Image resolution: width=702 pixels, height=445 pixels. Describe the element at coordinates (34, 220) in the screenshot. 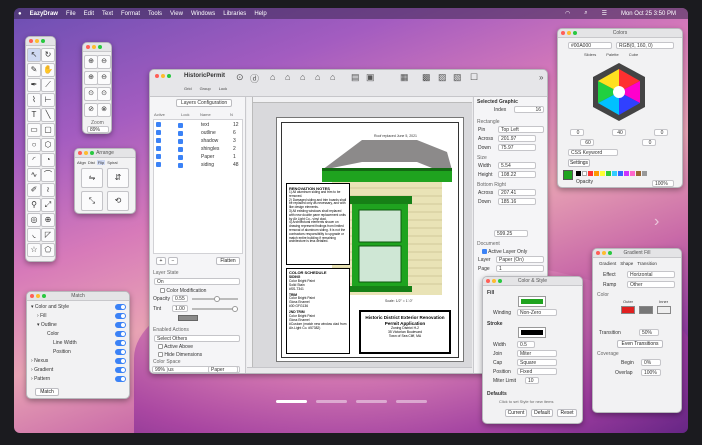

I see `spiral-tool-icon: ◎` at that location.